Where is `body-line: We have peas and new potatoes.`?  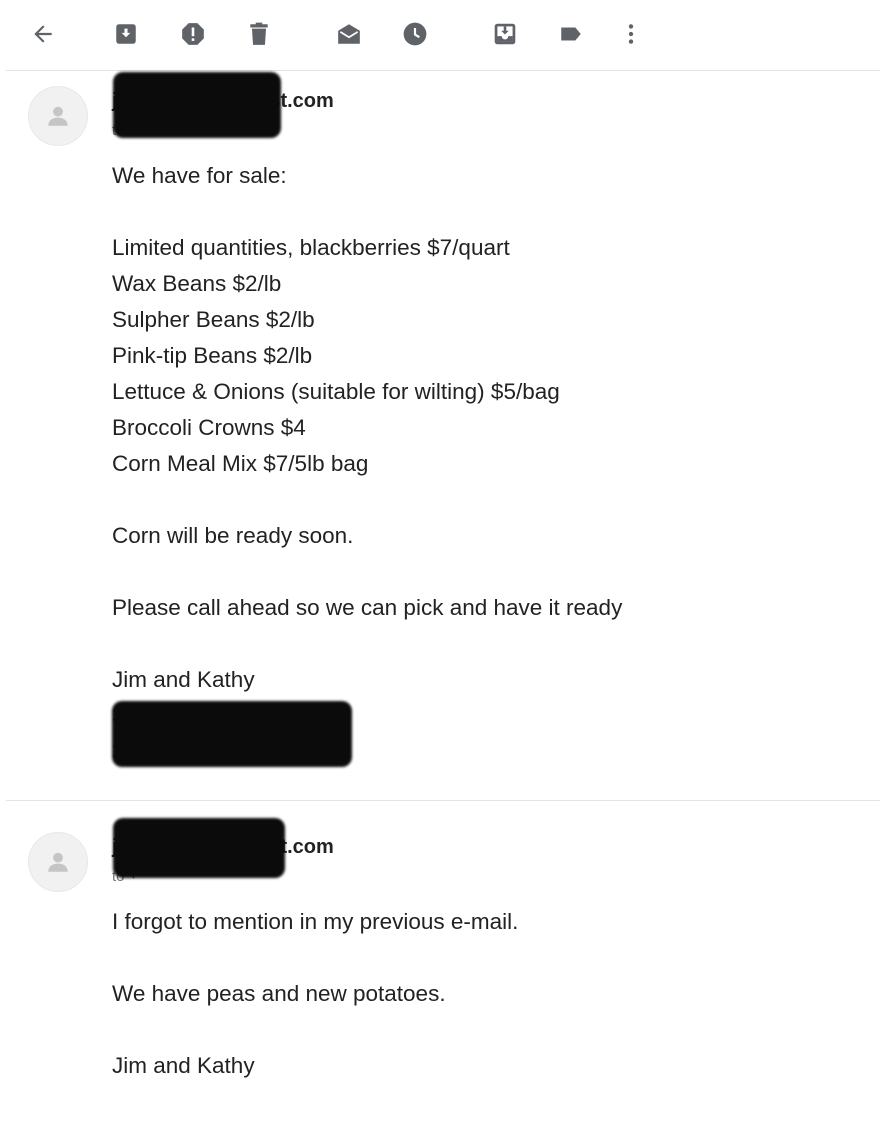 body-line: We have peas and new potatoes. is located at coordinates (279, 993).